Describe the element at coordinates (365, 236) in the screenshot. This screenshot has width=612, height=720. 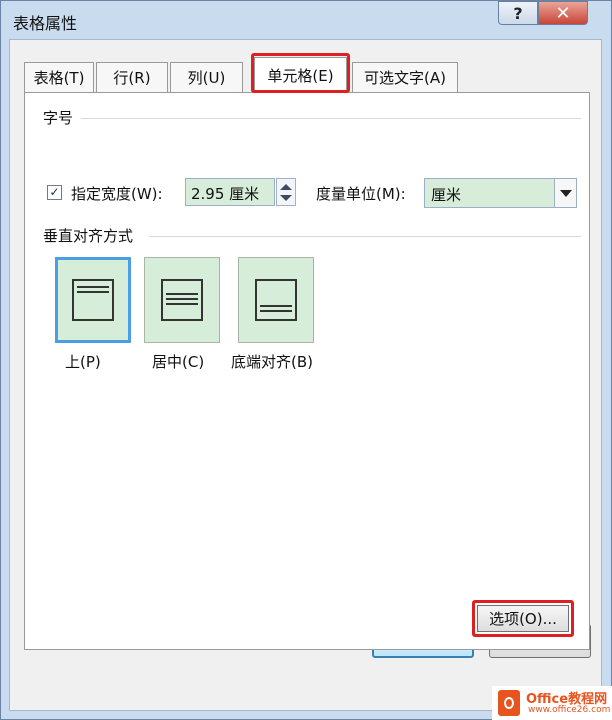
I see `valign-separator` at that location.